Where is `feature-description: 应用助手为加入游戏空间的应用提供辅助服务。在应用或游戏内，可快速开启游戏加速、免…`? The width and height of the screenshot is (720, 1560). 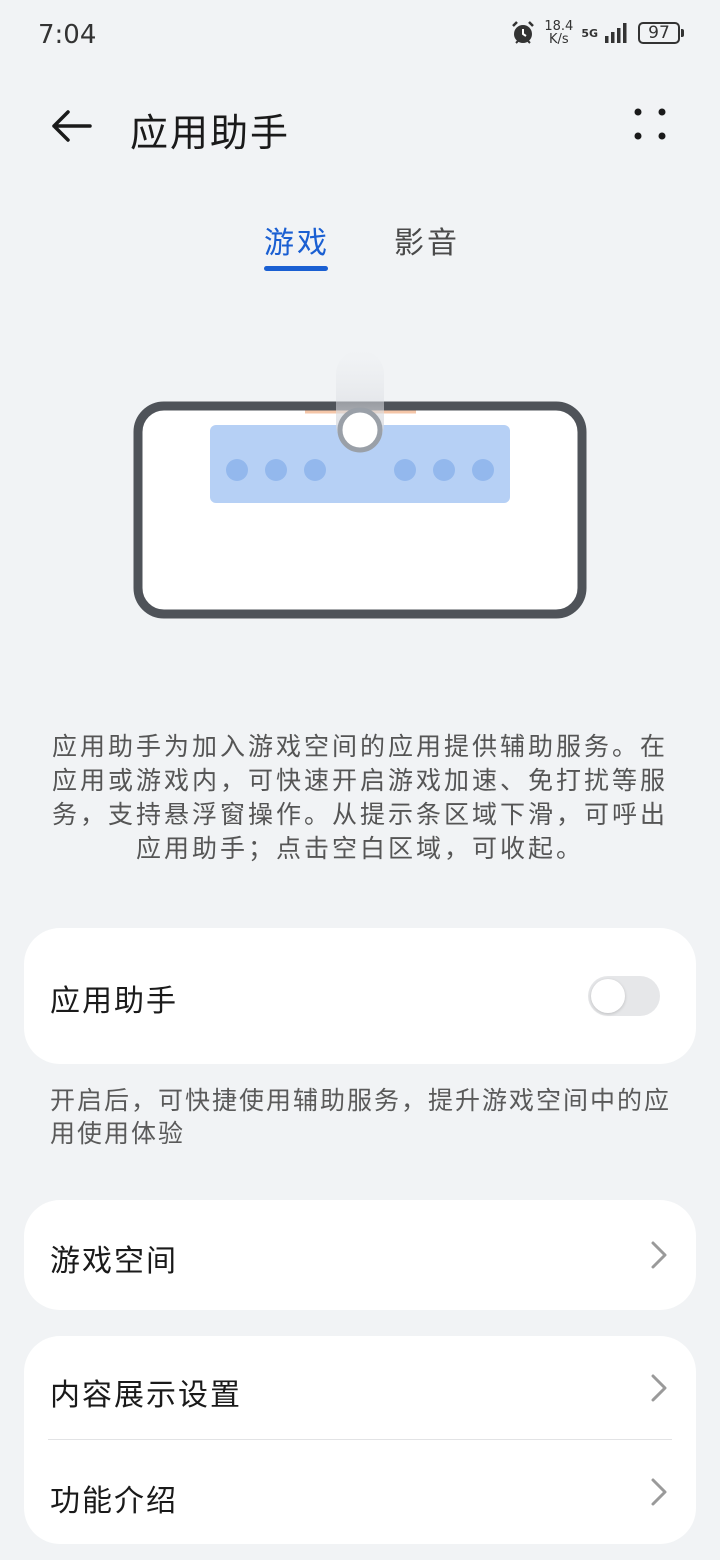 feature-description: 应用助手为加入游戏空间的应用提供辅助服务。在应用或游戏内，可快速开启游戏加速、免… is located at coordinates (359, 797).